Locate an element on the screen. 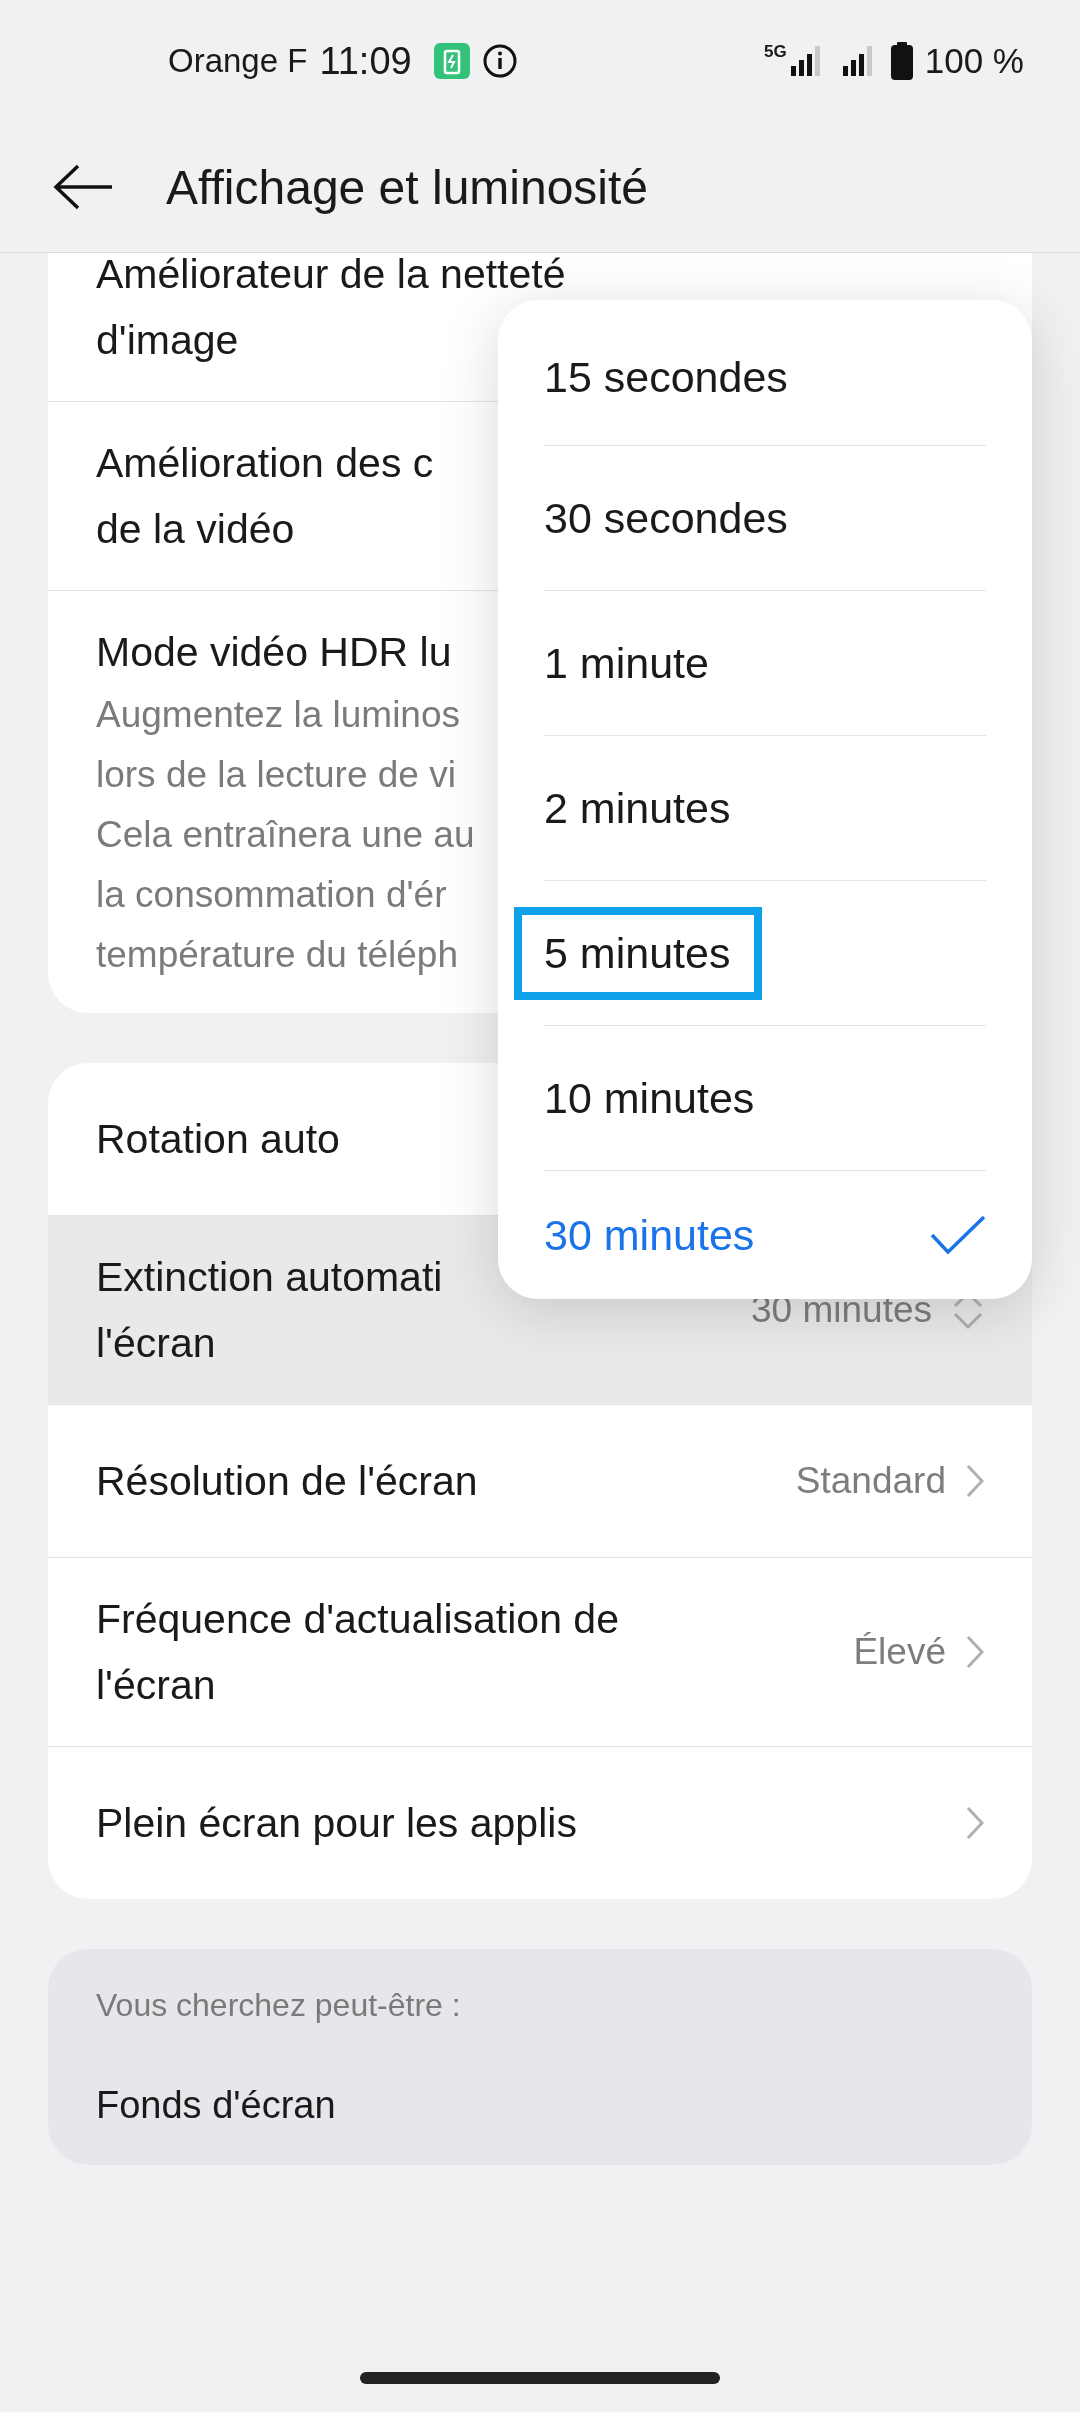 The width and height of the screenshot is (1080, 2412). menu-option: 2 minutes is located at coordinates (765, 808).